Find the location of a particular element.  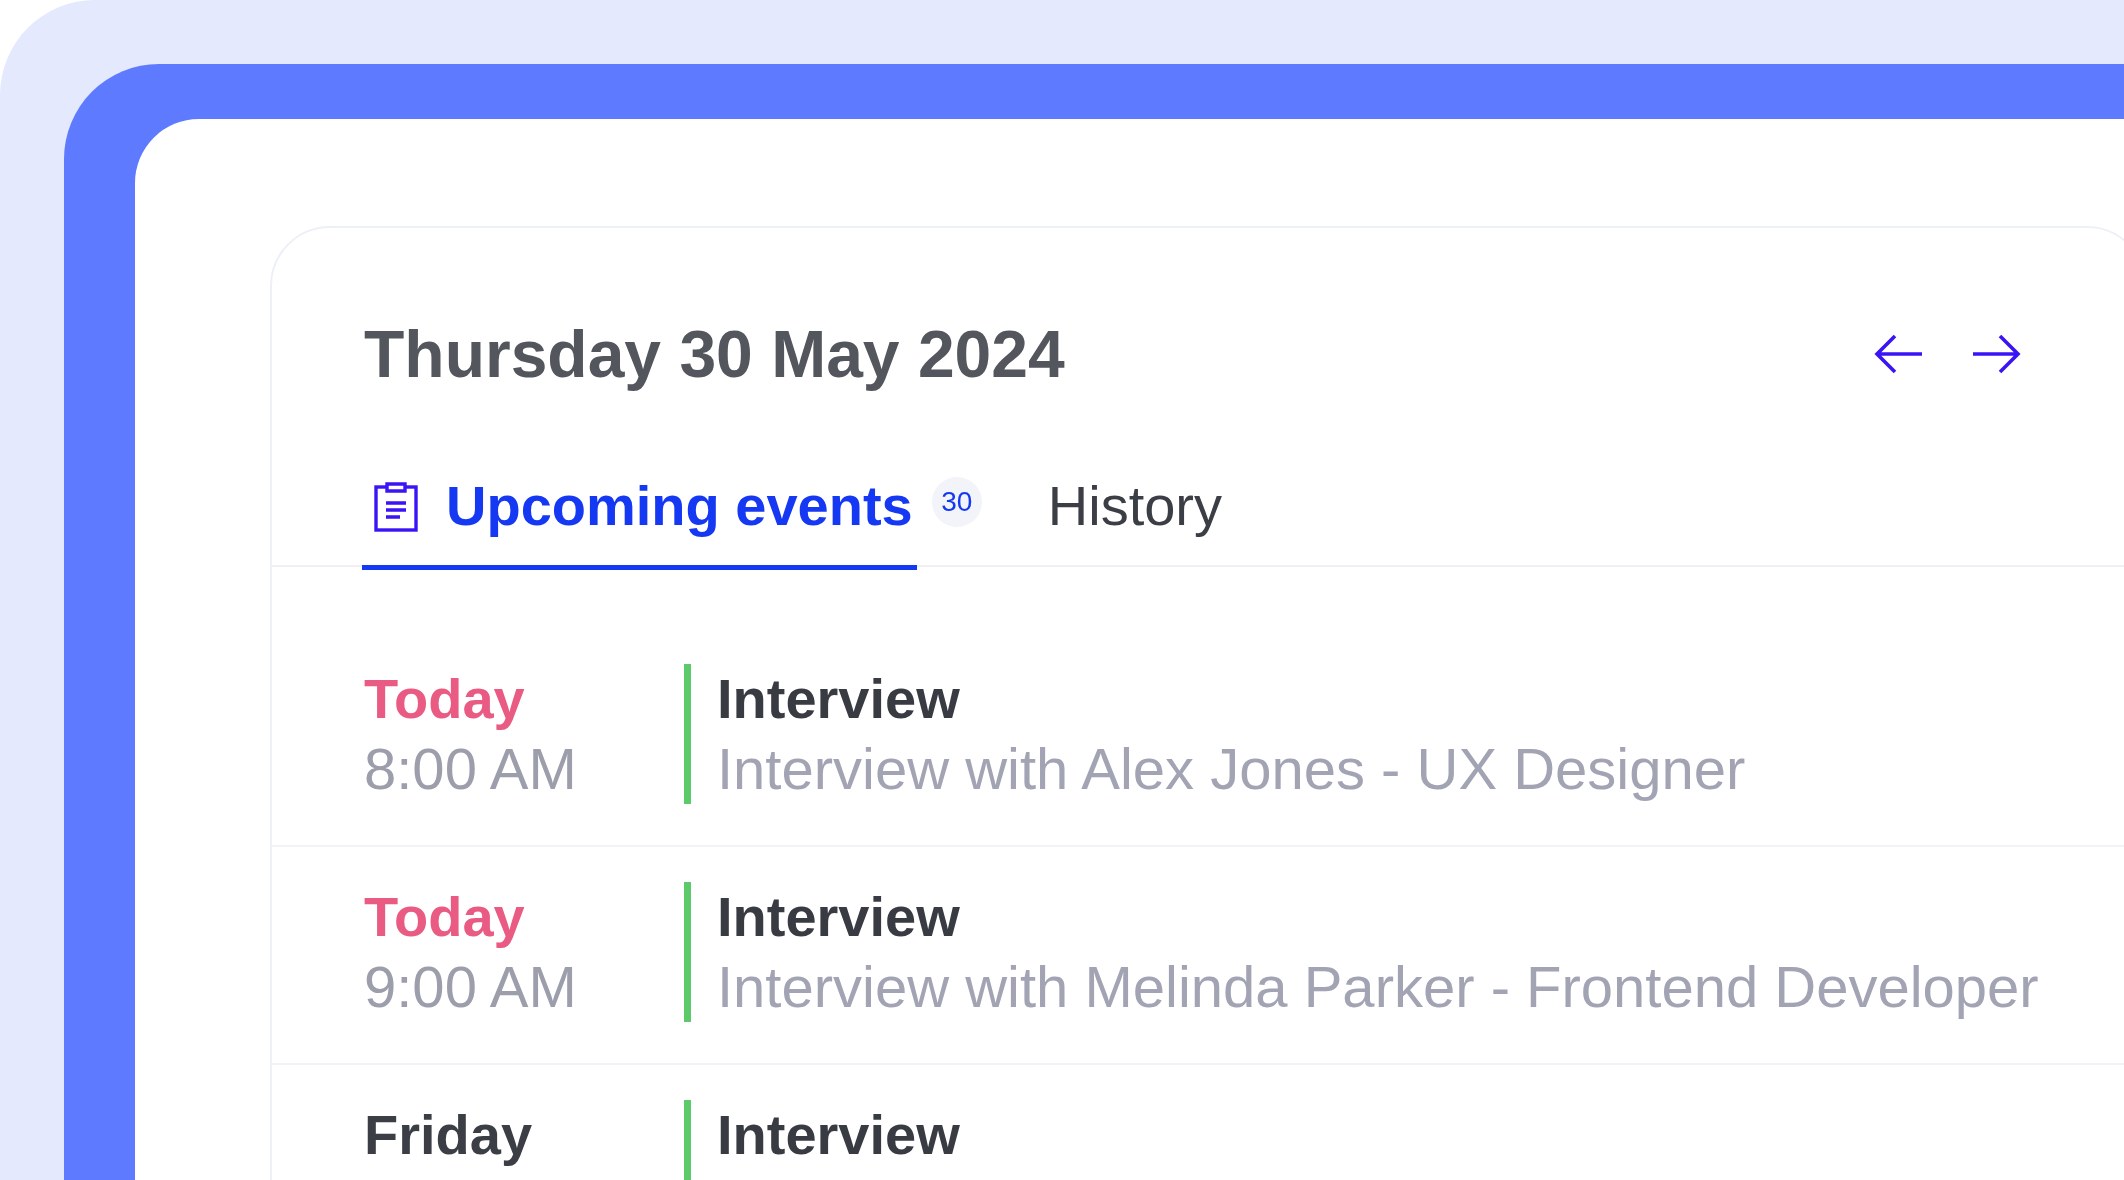

count-badge: 30 is located at coordinates (956, 502).